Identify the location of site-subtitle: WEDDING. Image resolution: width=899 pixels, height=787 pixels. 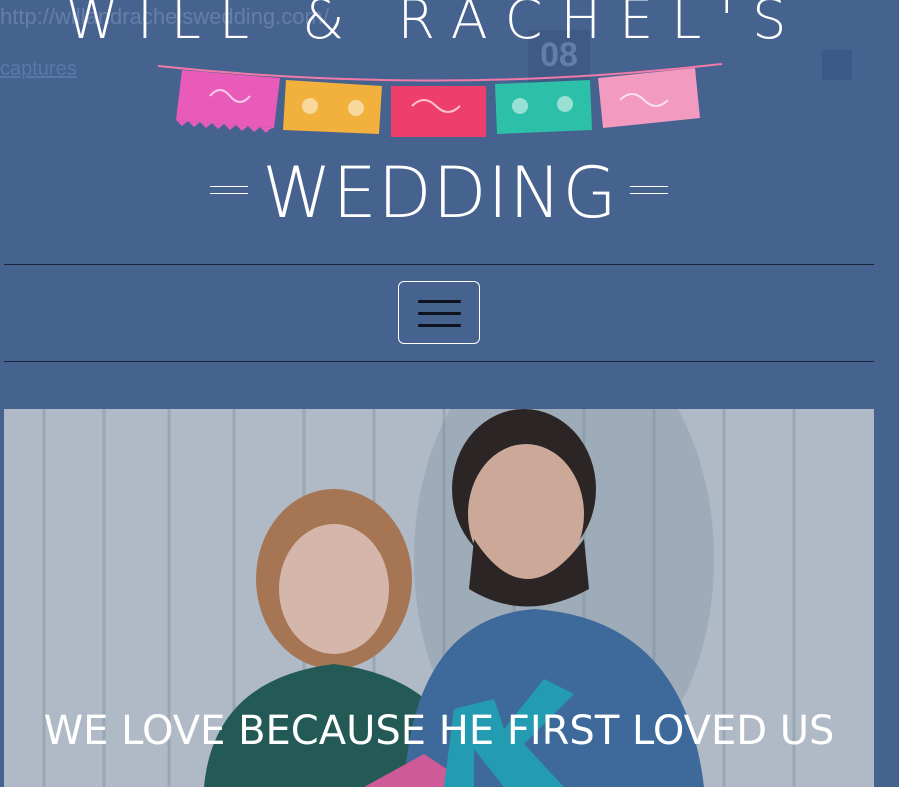
(440, 193).